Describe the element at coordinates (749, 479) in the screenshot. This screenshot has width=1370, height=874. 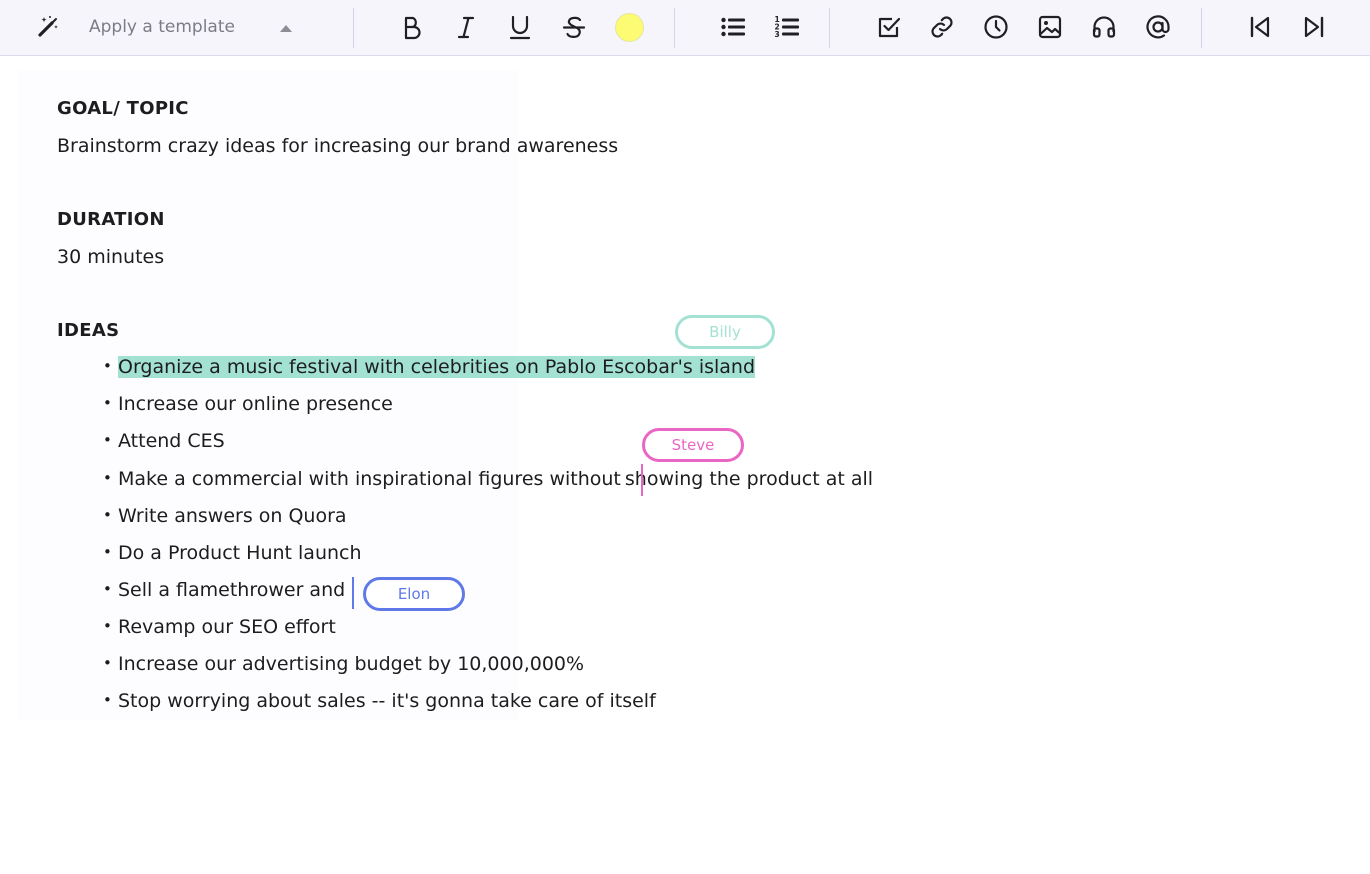
I see `idea-text-after-cursor: showing the product at all` at that location.